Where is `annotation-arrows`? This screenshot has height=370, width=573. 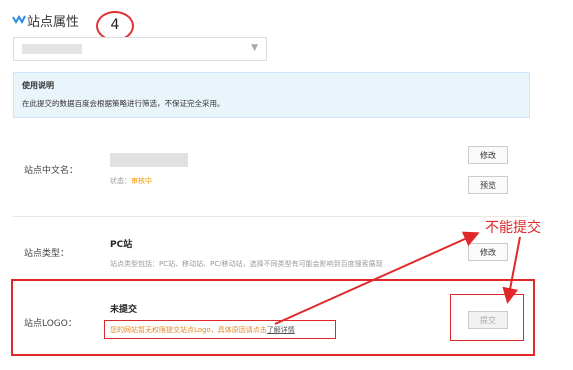
annotation-arrows is located at coordinates (397, 278).